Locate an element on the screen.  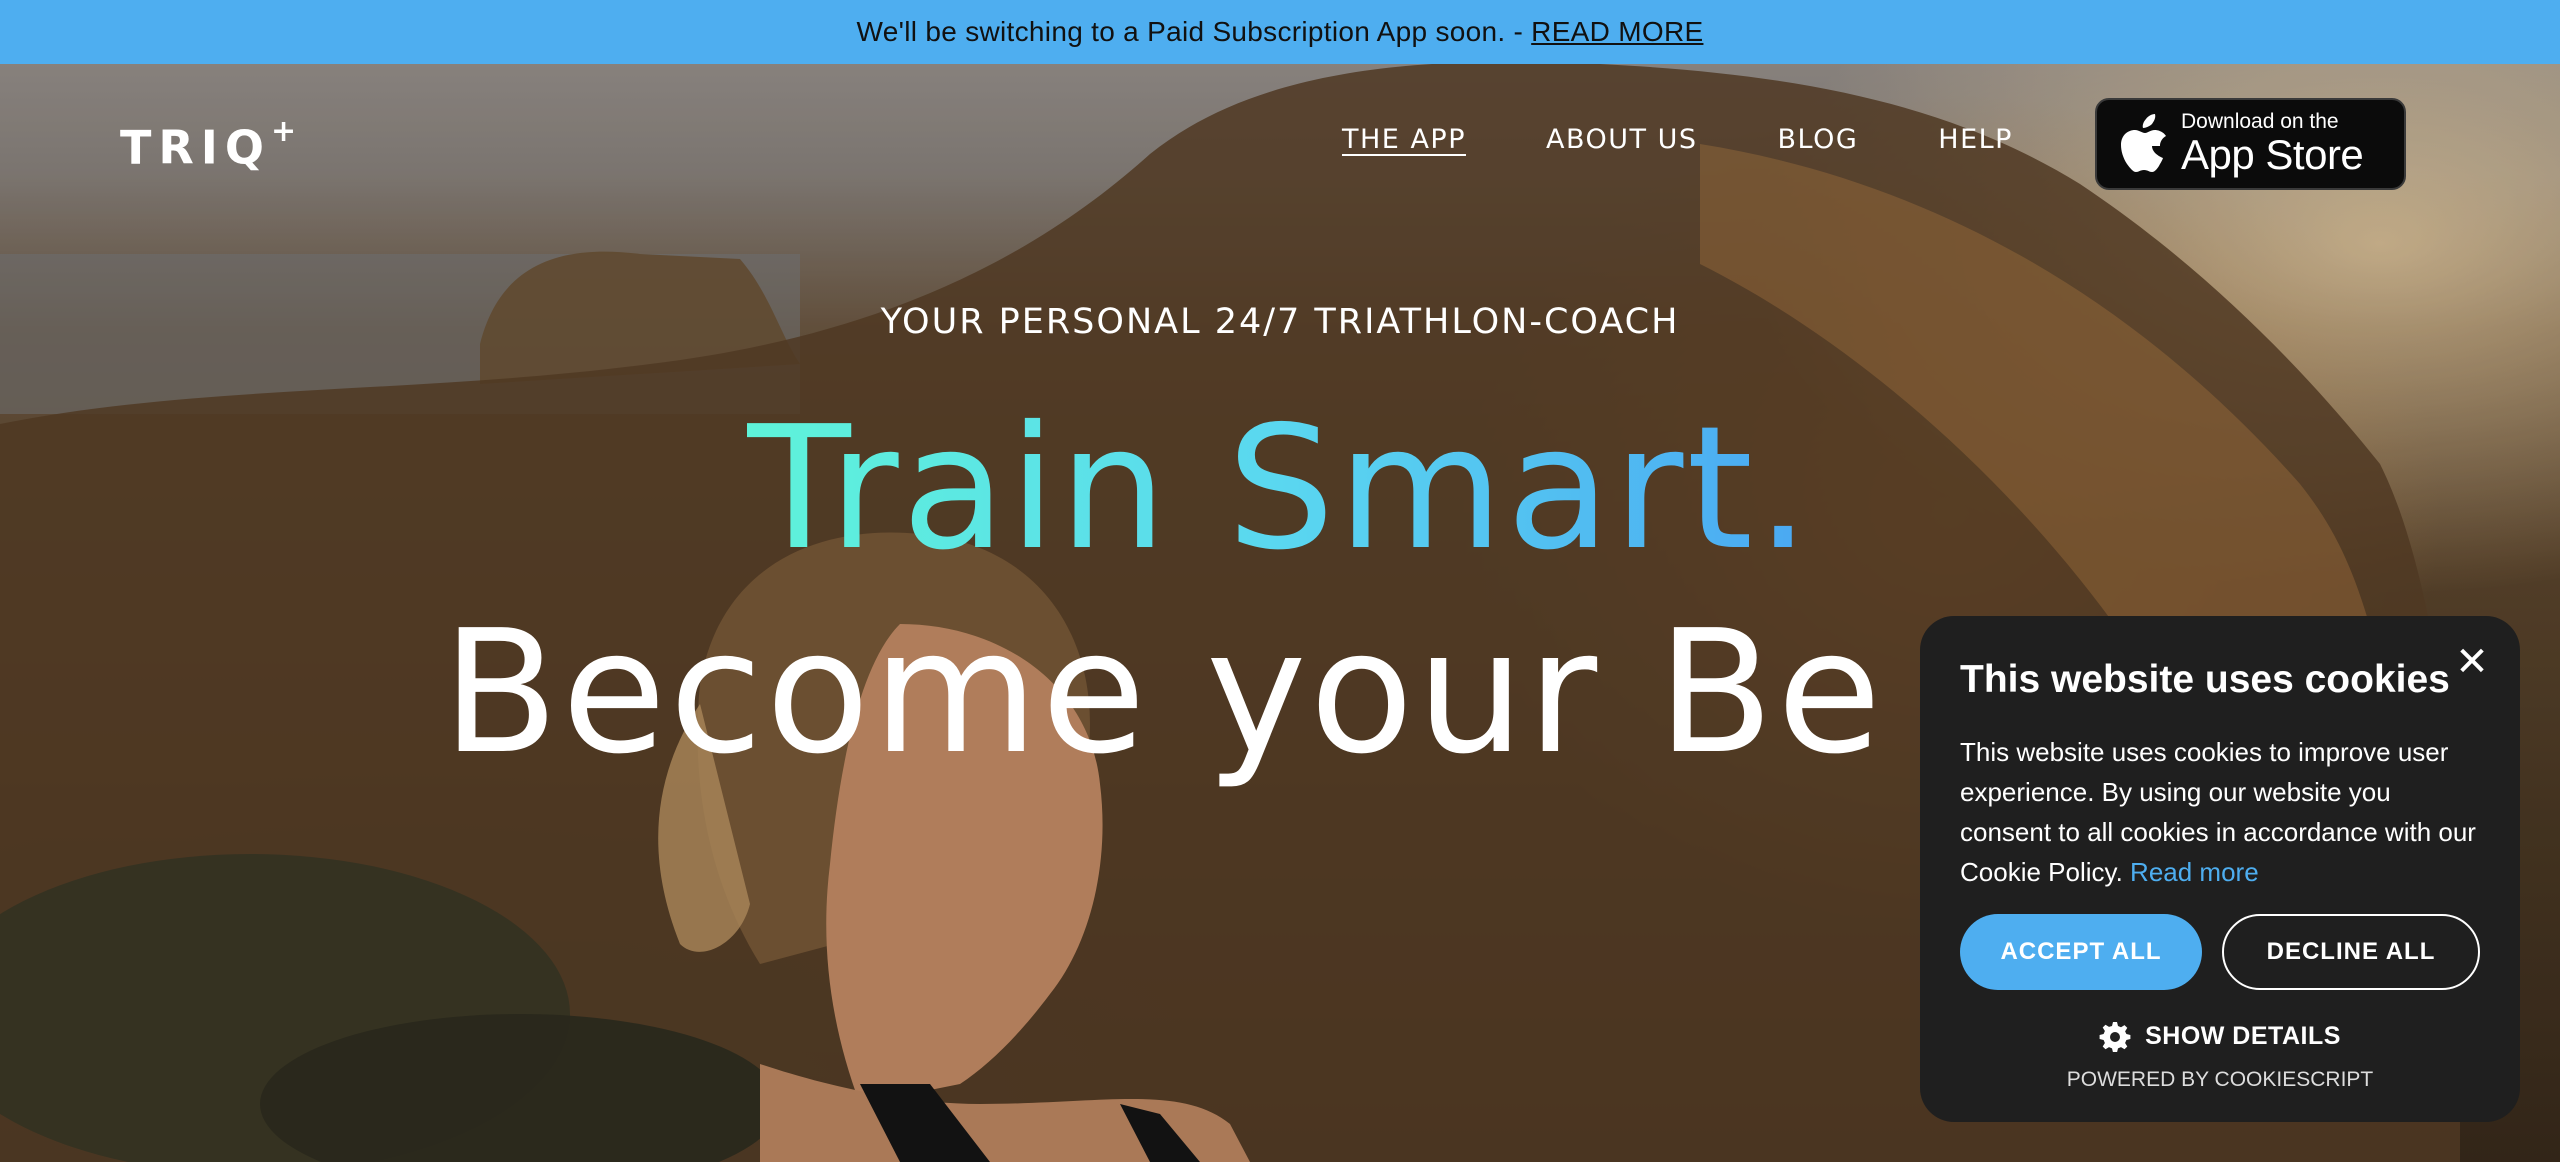
app-store-badge: Download on the App Store is located at coordinates (2250, 144).